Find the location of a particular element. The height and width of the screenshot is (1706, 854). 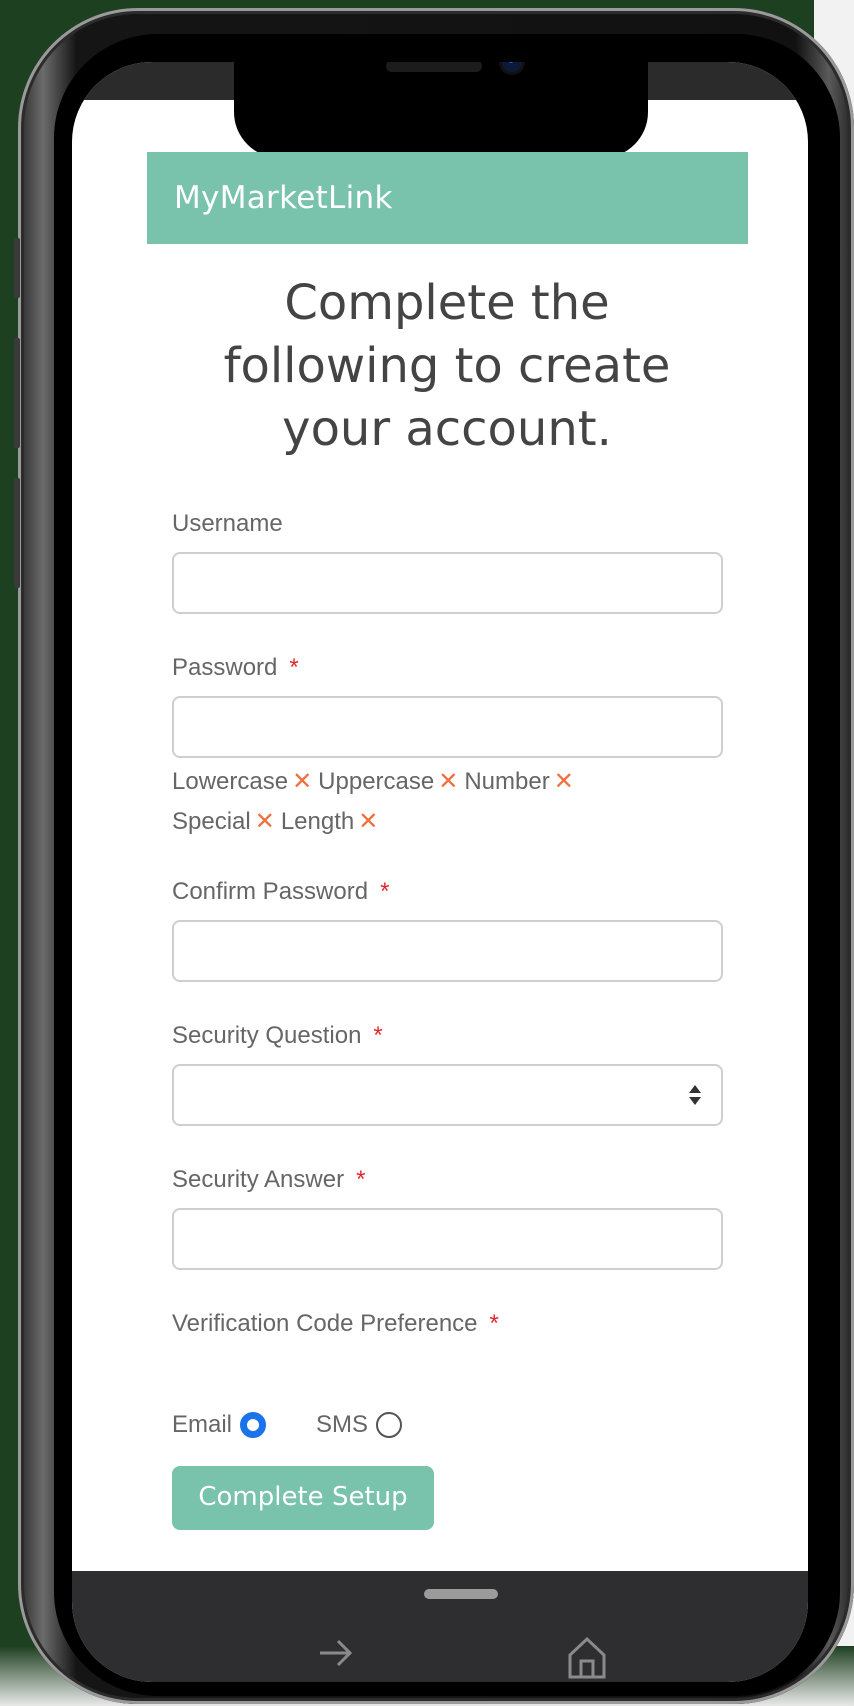

security-question-select is located at coordinates (447, 1095).